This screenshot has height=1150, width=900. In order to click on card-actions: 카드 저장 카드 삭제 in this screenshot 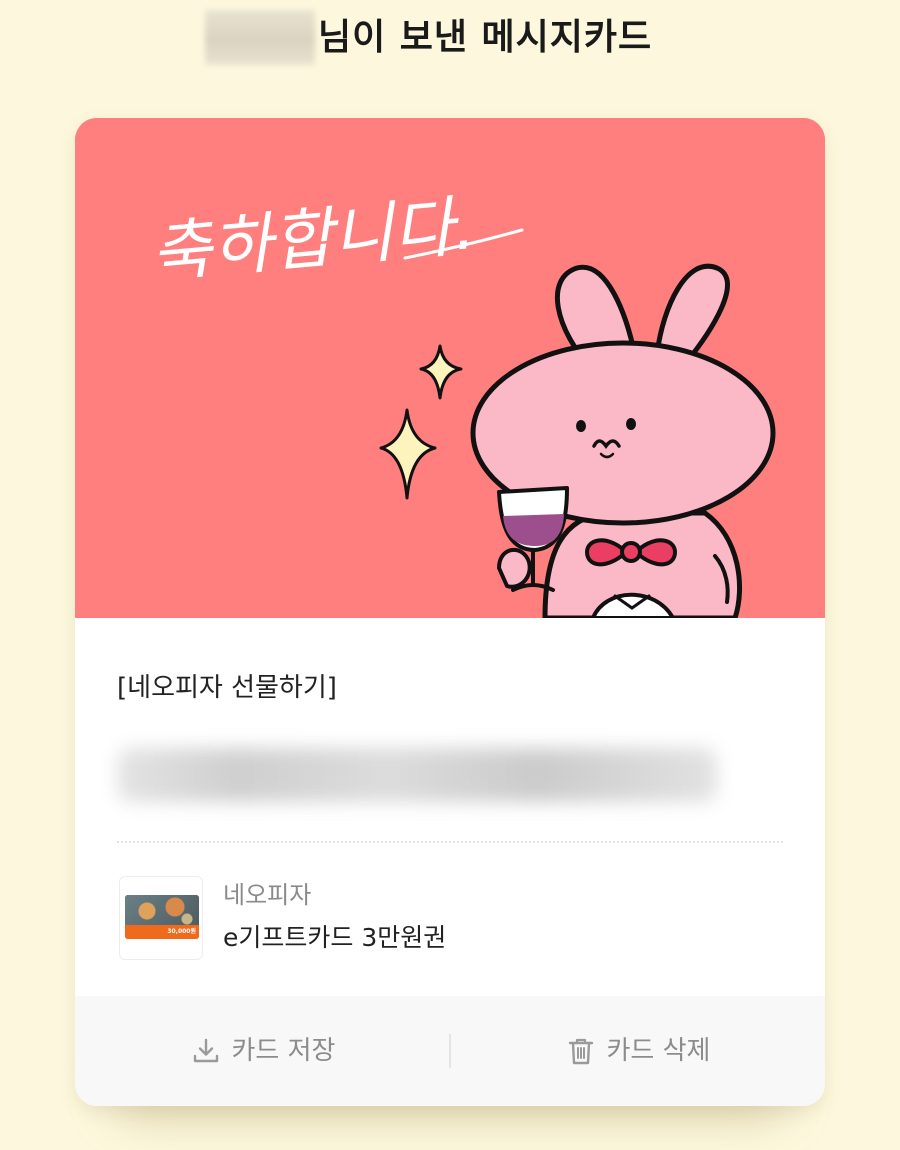, I will do `click(450, 1051)`.